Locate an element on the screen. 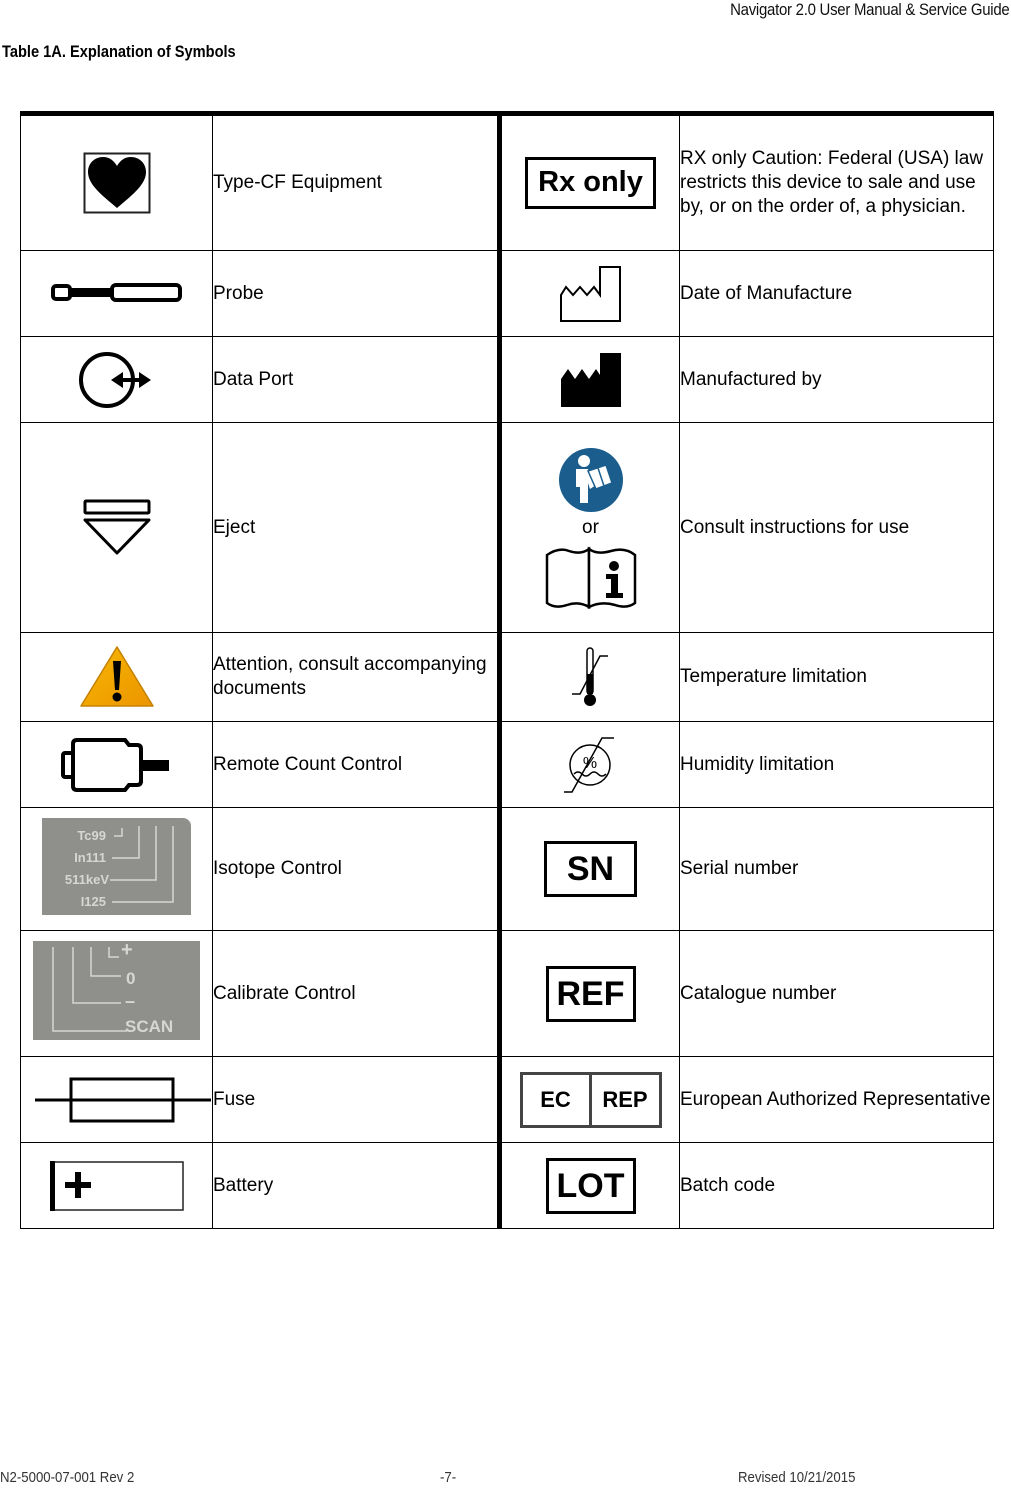  document-number: N2-5000-07-001 Rev 2 is located at coordinates (67, 1477).